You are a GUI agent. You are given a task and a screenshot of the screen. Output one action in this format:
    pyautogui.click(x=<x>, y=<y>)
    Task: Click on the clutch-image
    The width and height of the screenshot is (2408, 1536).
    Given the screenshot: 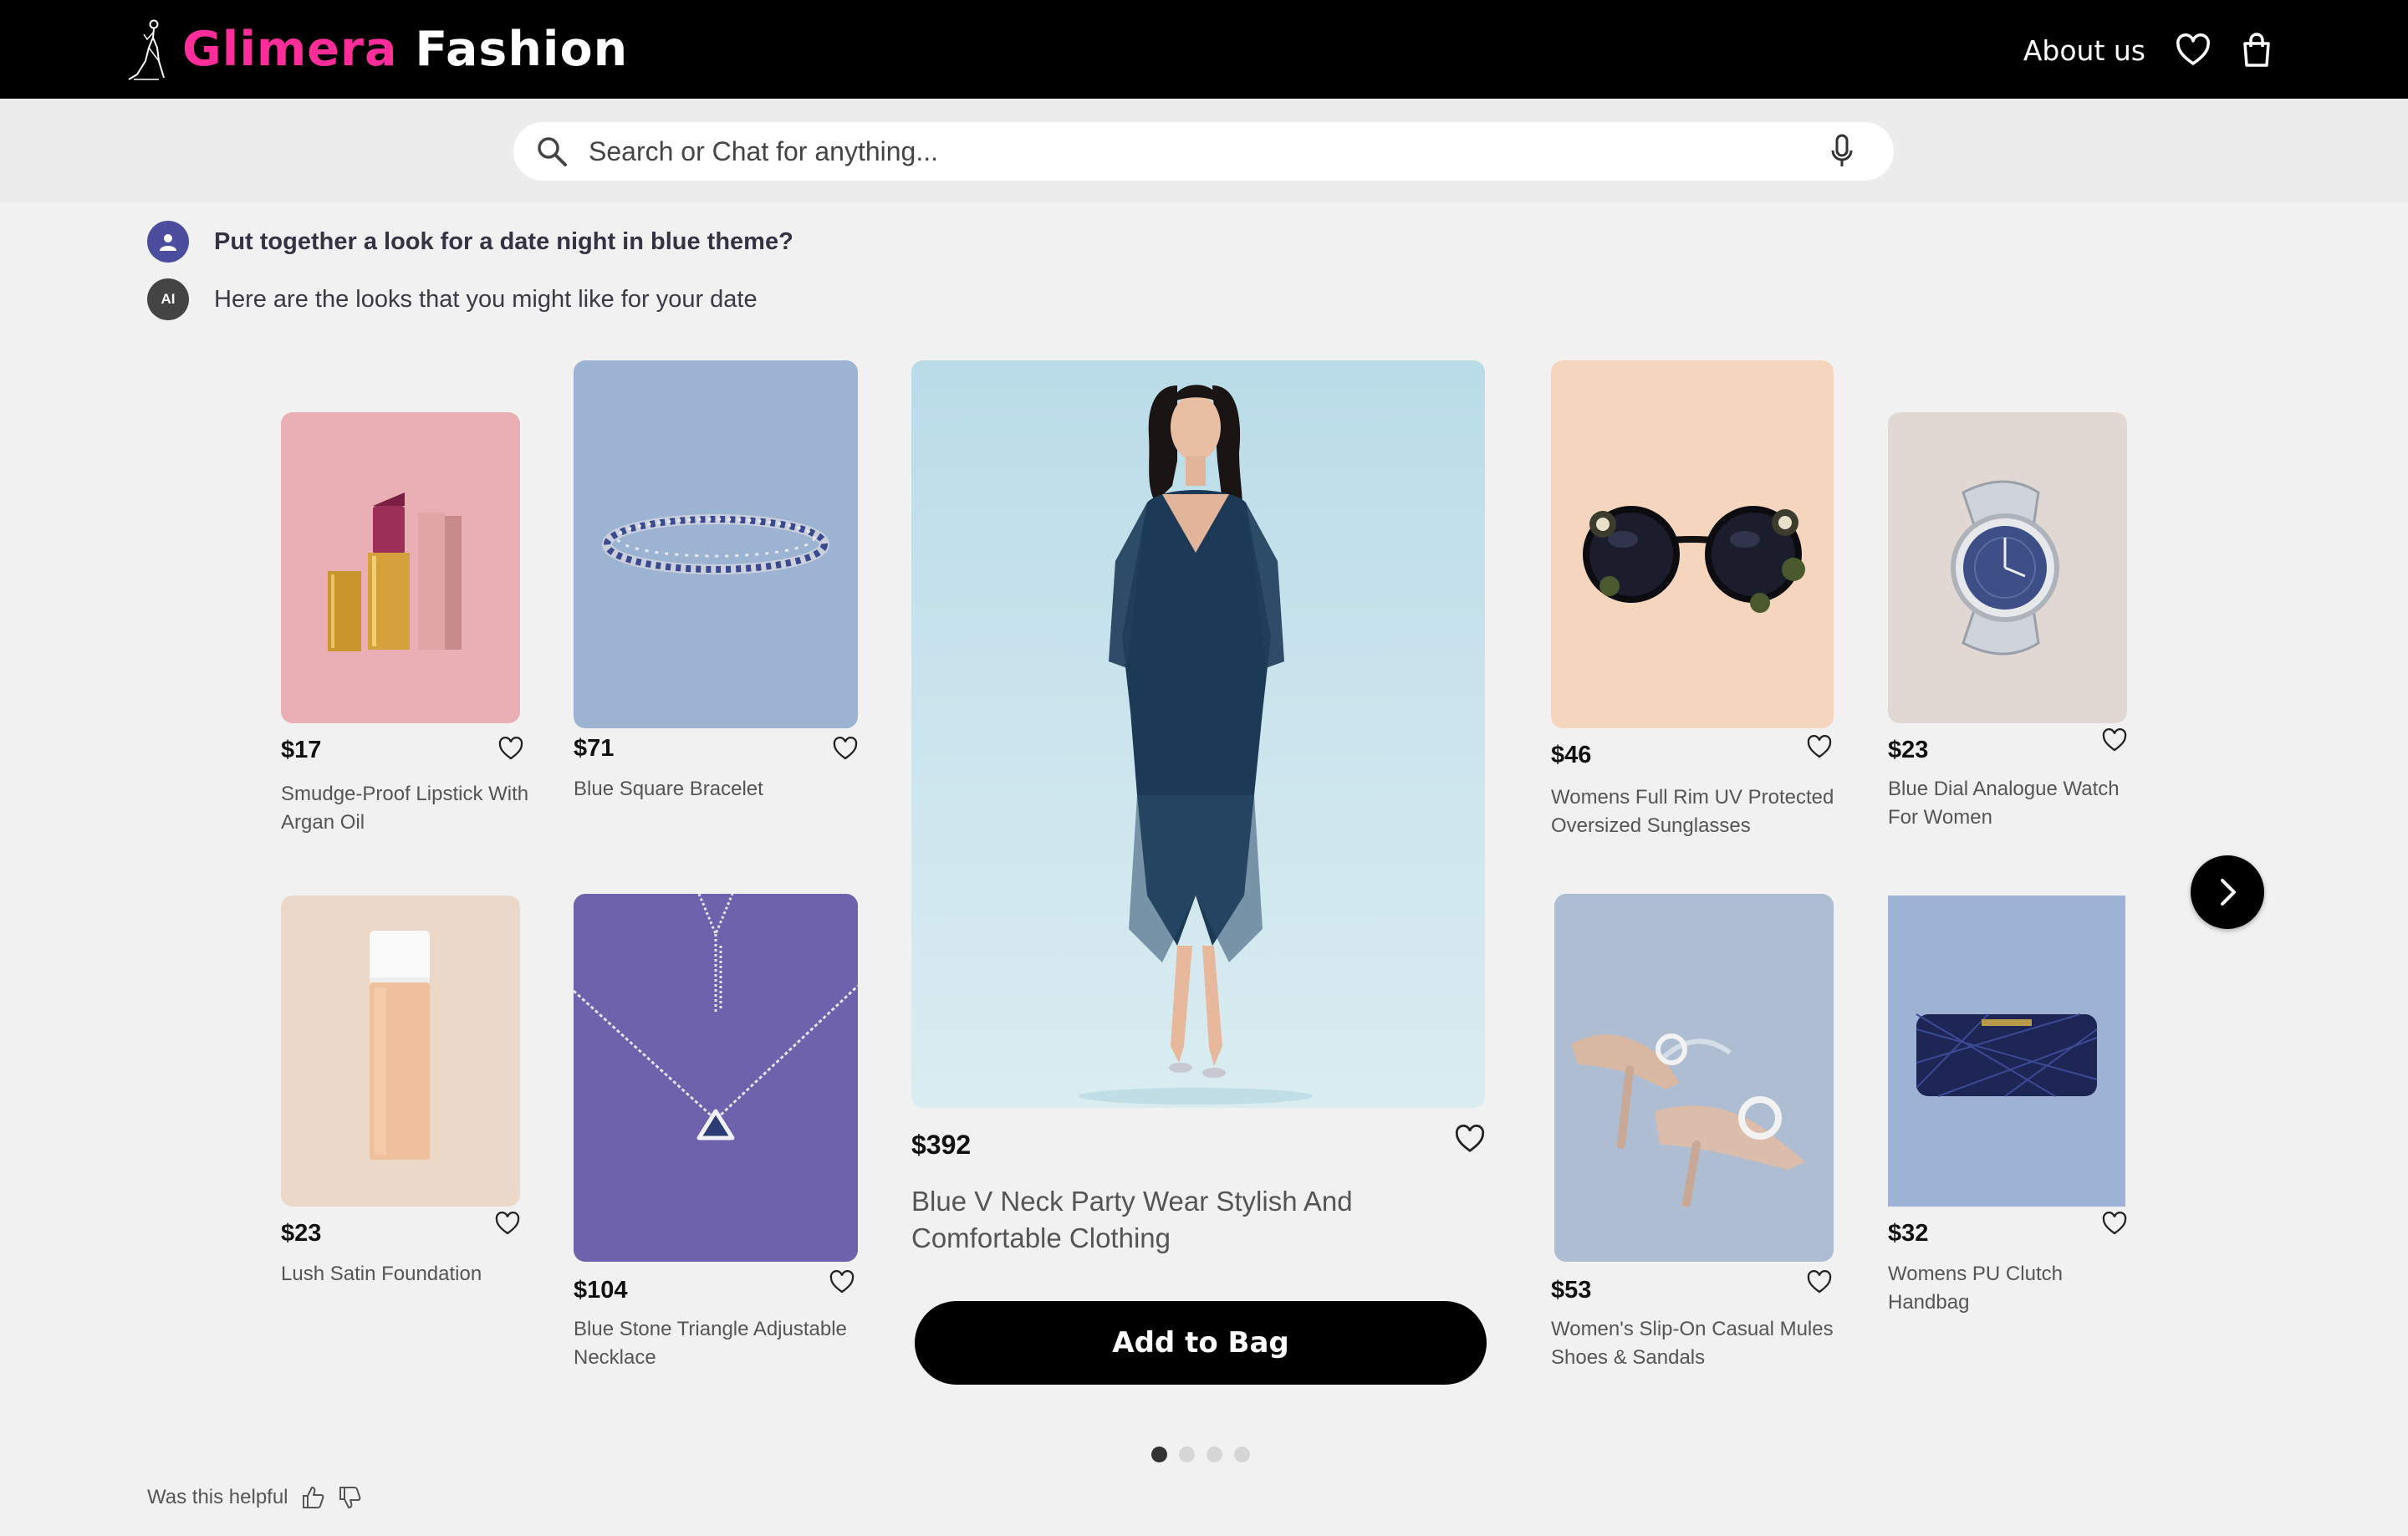 What is the action you would take?
    pyautogui.click(x=2006, y=1051)
    